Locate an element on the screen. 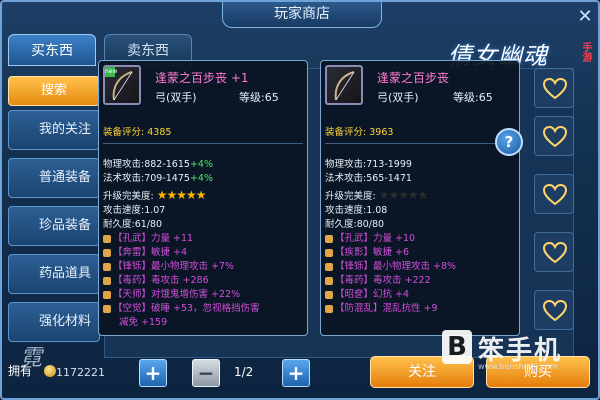  gem-text: 【孔武】力量 +11 is located at coordinates (153, 238).